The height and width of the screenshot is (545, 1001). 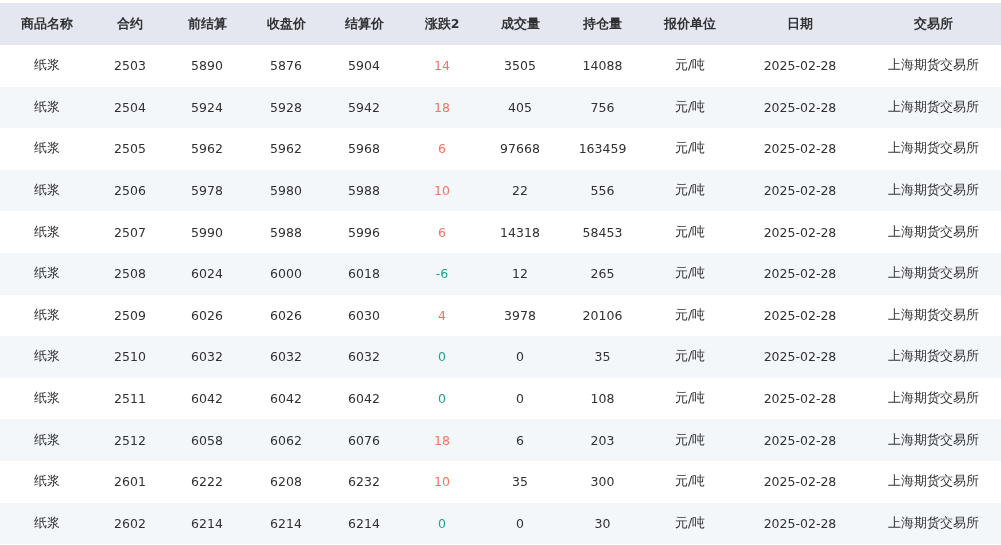 What do you see at coordinates (602, 399) in the screenshot?
I see `table-cell: 108` at bounding box center [602, 399].